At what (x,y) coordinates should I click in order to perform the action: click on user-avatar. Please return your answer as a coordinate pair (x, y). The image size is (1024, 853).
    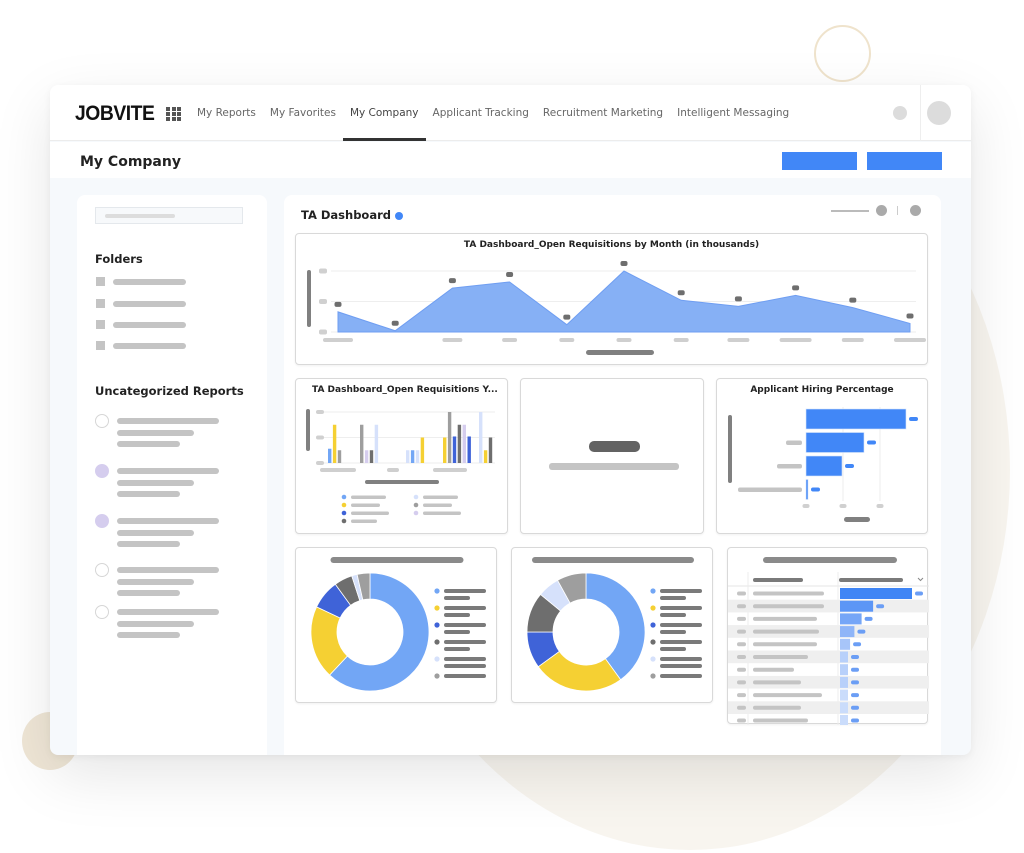
    Looking at the image, I should click on (939, 113).